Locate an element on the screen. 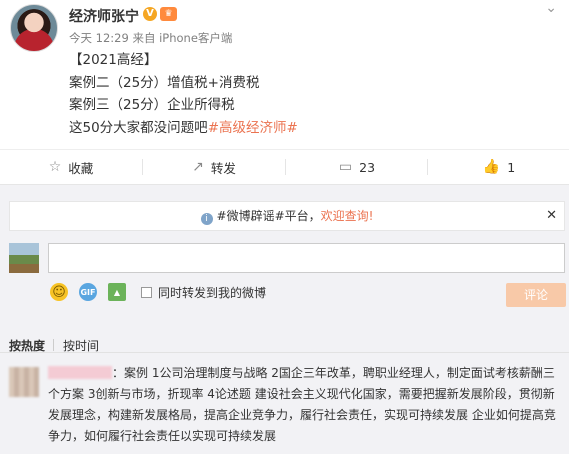  rumor-notice-banner: i #微博辟谣#平台，欢迎查询! ✕ is located at coordinates (287, 216).